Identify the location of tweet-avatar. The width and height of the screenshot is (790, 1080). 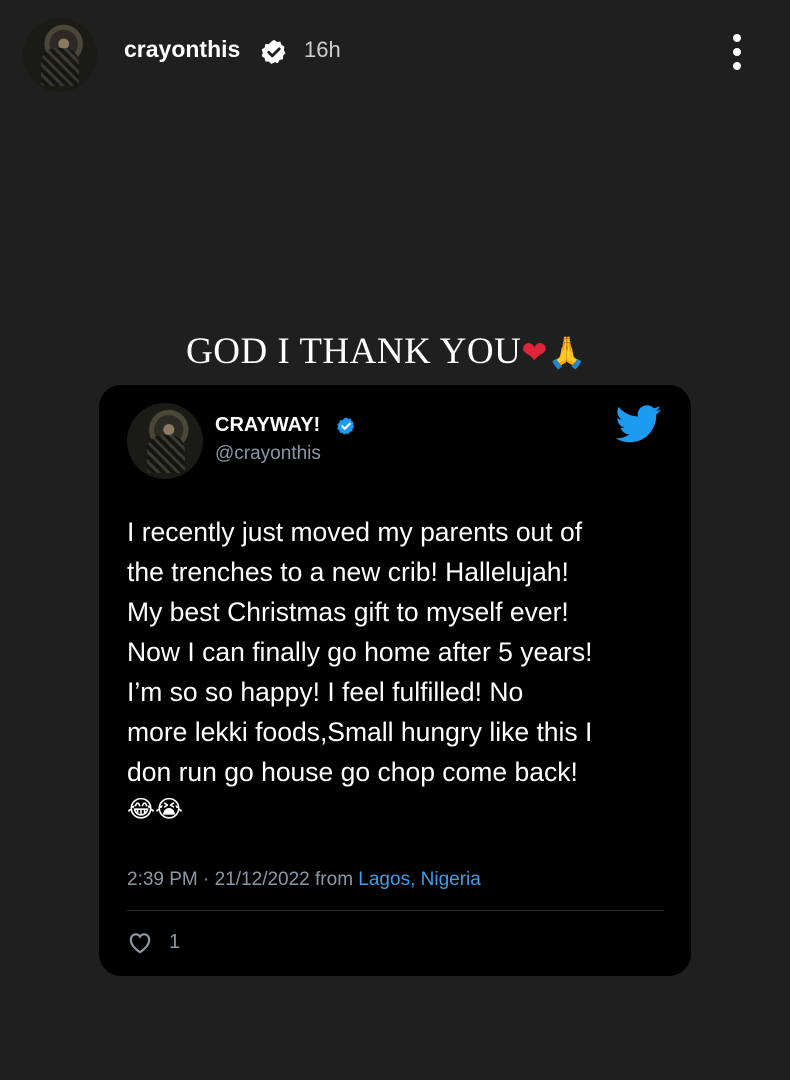
(165, 441).